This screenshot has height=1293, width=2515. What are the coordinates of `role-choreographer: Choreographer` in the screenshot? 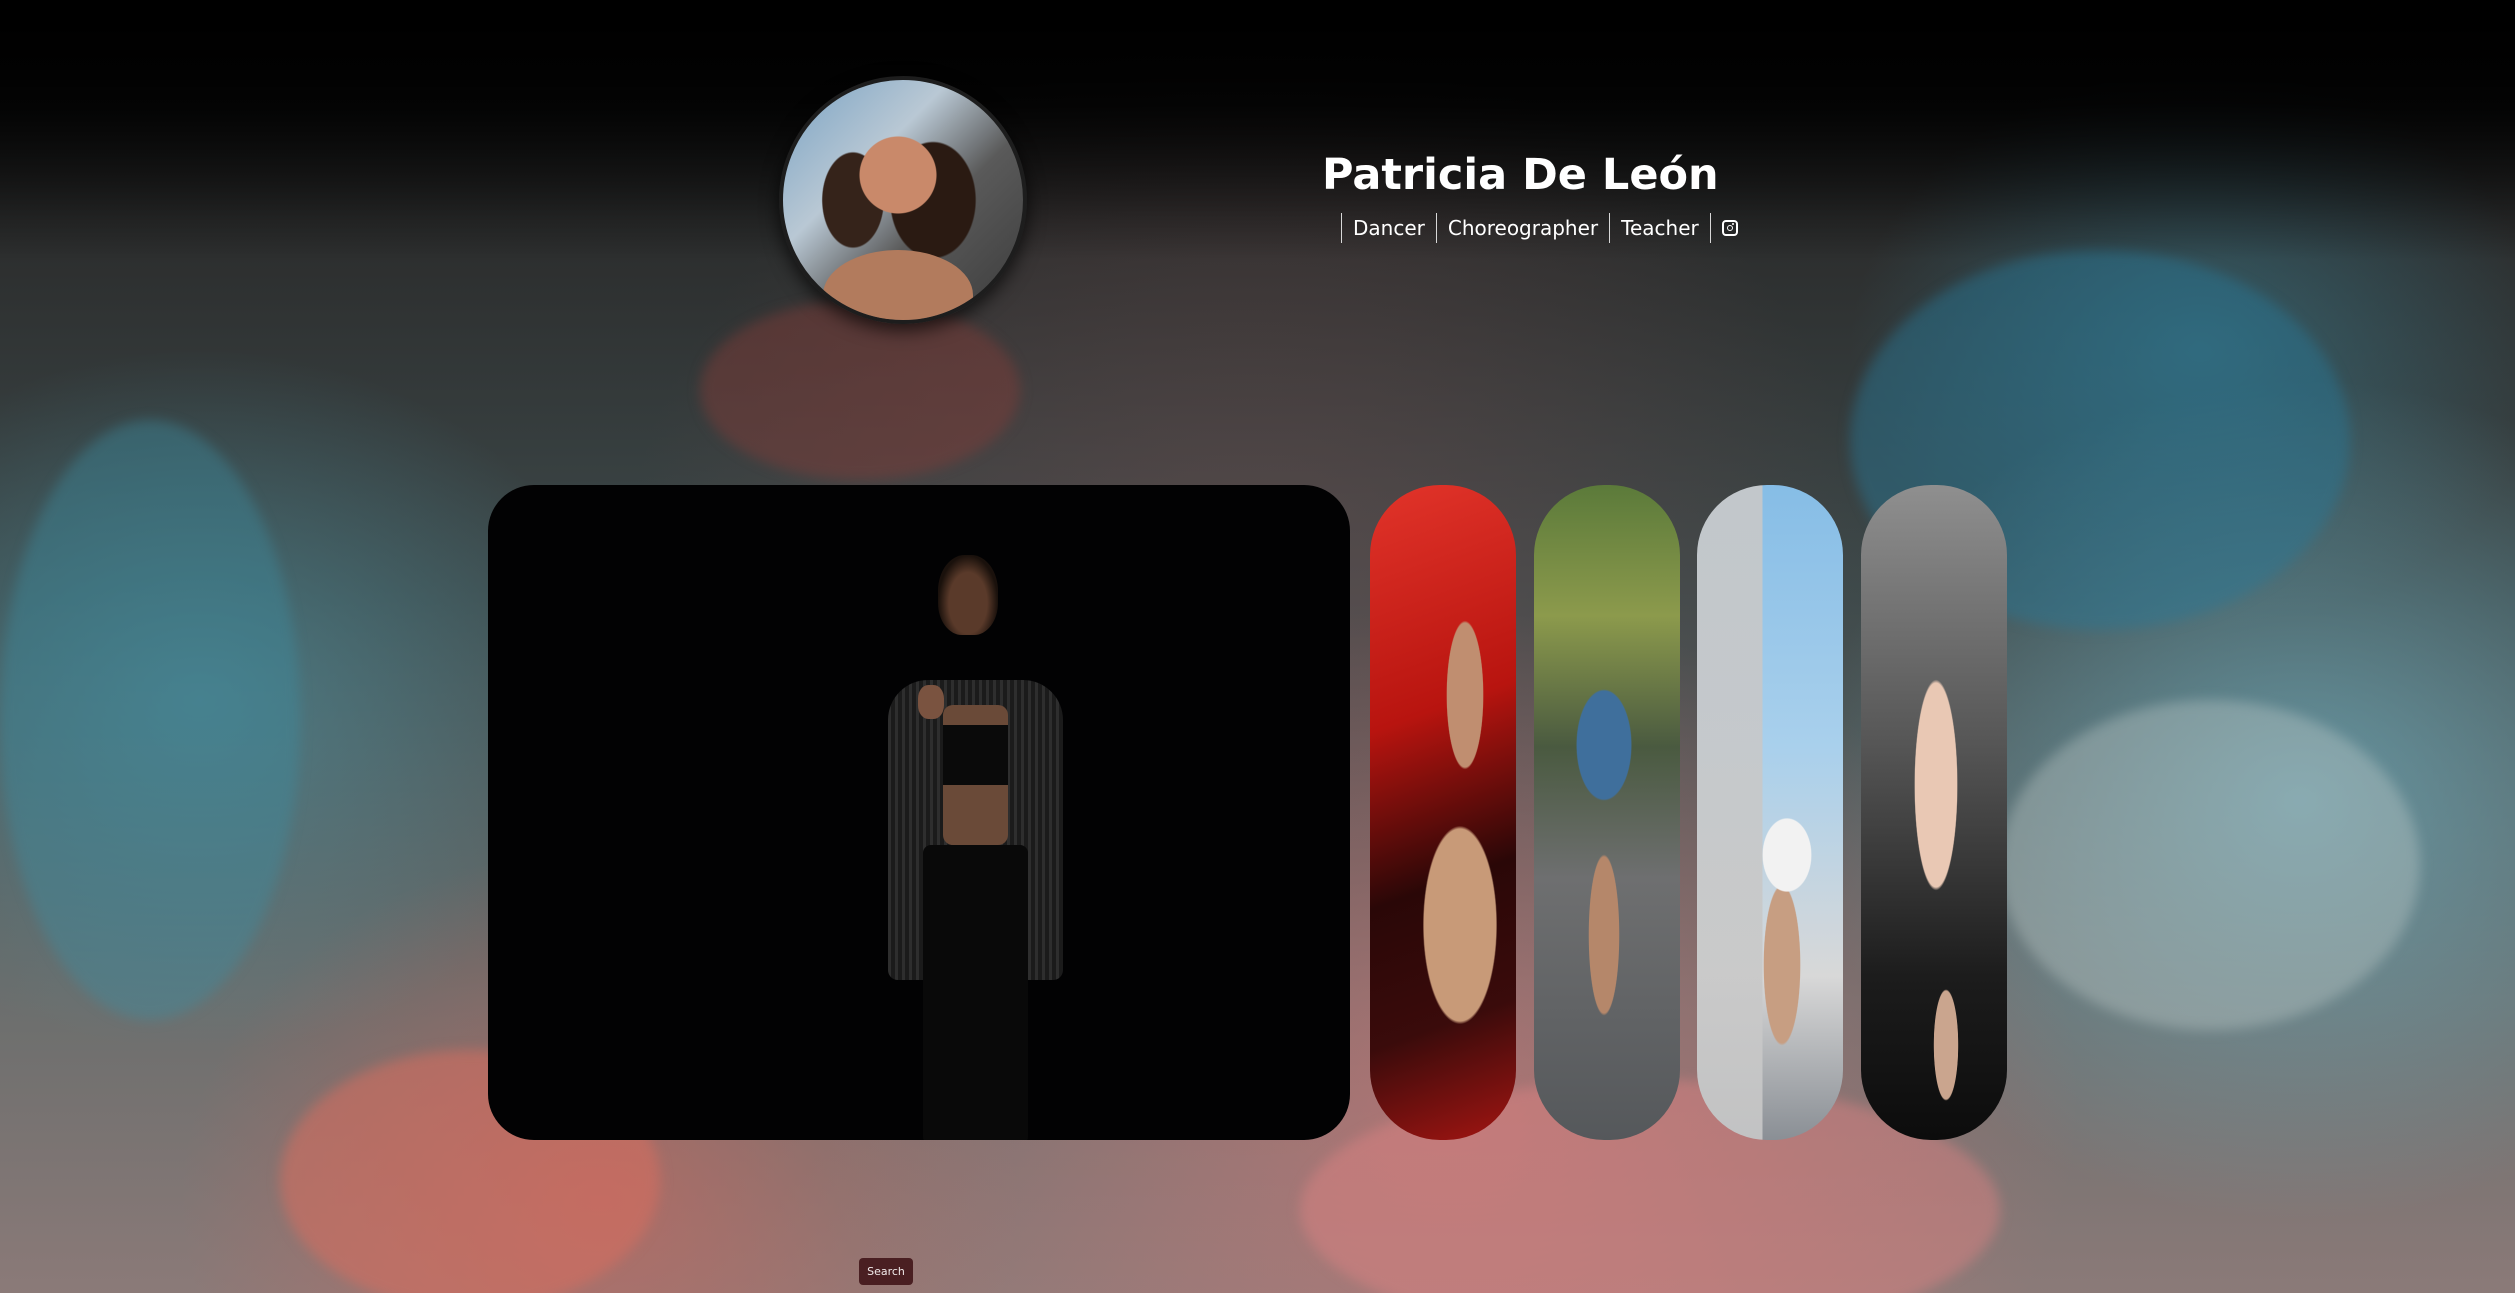 It's located at (1523, 228).